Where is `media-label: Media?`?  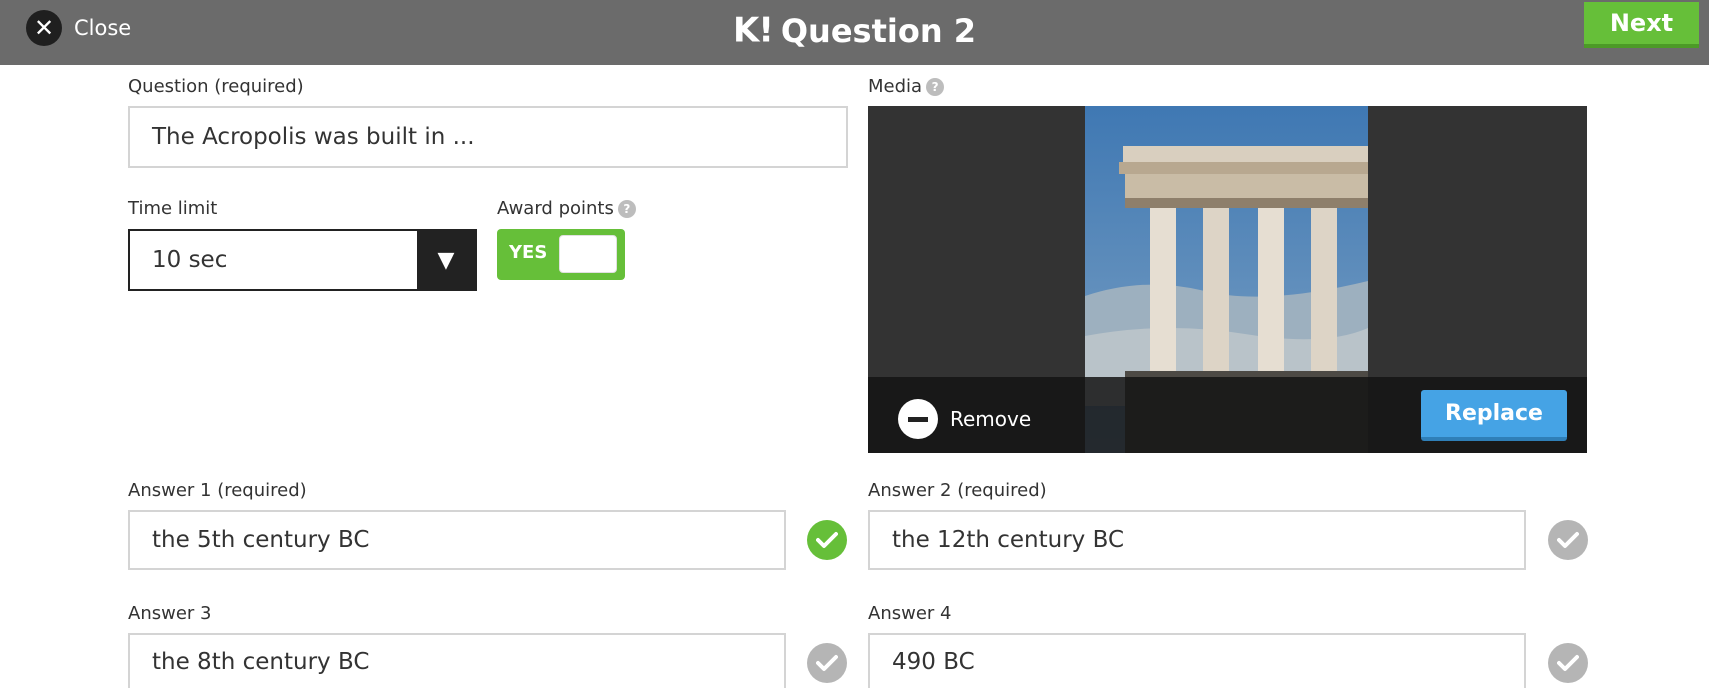
media-label: Media? is located at coordinates (906, 86).